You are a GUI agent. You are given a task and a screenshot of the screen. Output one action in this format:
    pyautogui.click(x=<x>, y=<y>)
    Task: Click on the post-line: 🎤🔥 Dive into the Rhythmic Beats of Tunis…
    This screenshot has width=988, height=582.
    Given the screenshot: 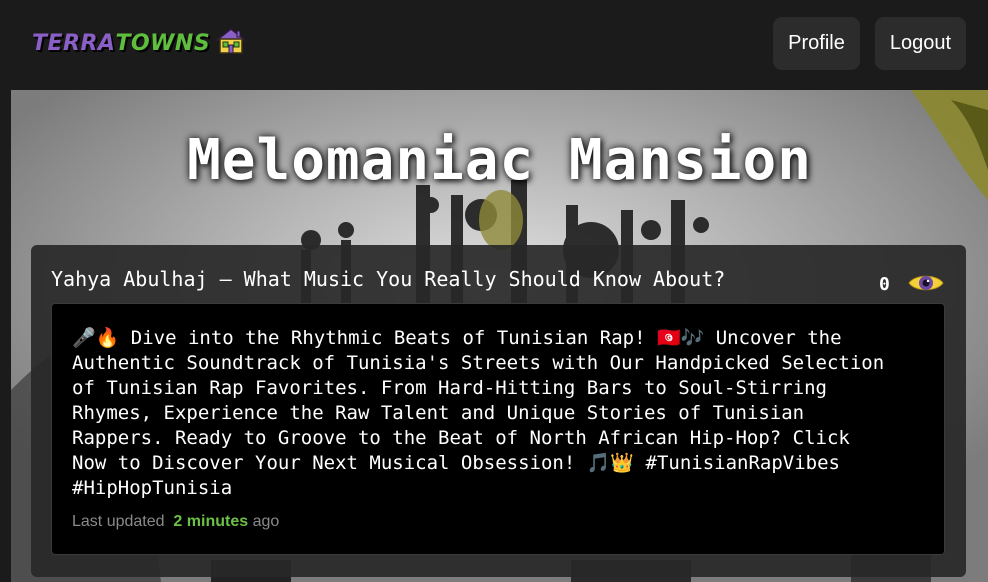 What is the action you would take?
    pyautogui.click(x=457, y=338)
    